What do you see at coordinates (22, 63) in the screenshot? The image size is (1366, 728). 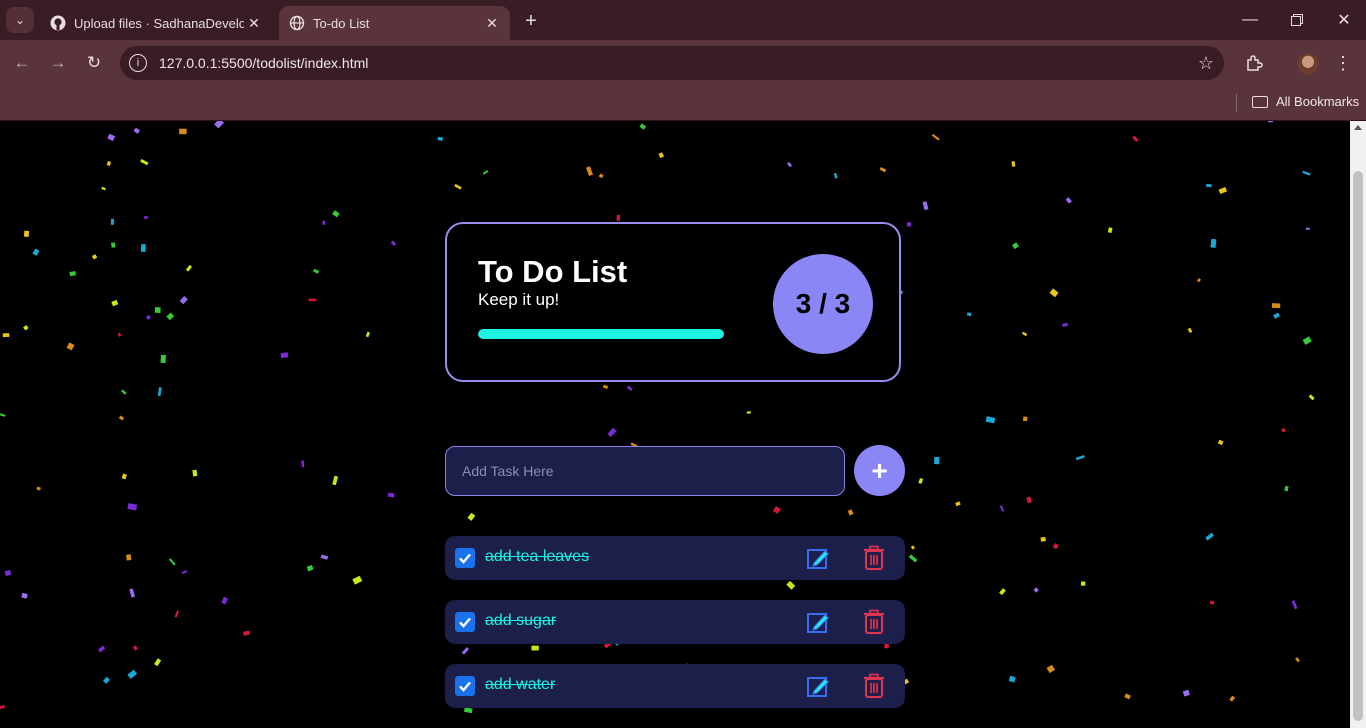 I see `back-button: ←` at bounding box center [22, 63].